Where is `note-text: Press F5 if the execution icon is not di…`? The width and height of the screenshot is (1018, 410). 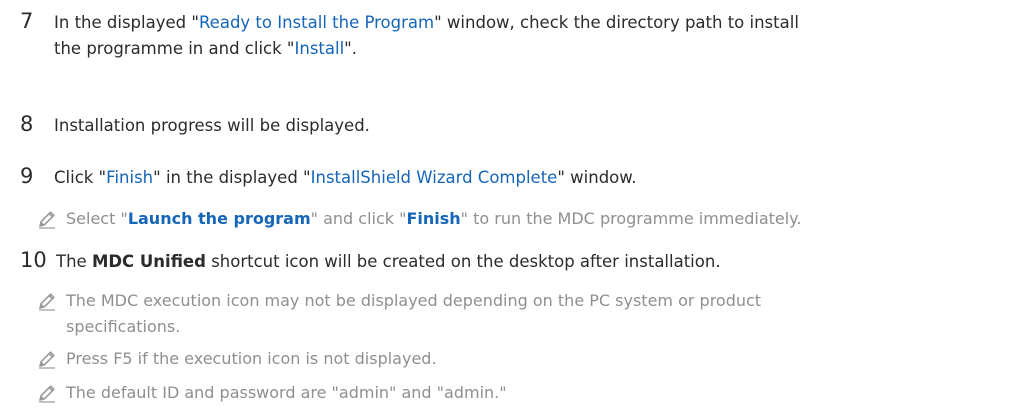
note-text: Press F5 if the execution icon is not di… is located at coordinates (251, 358).